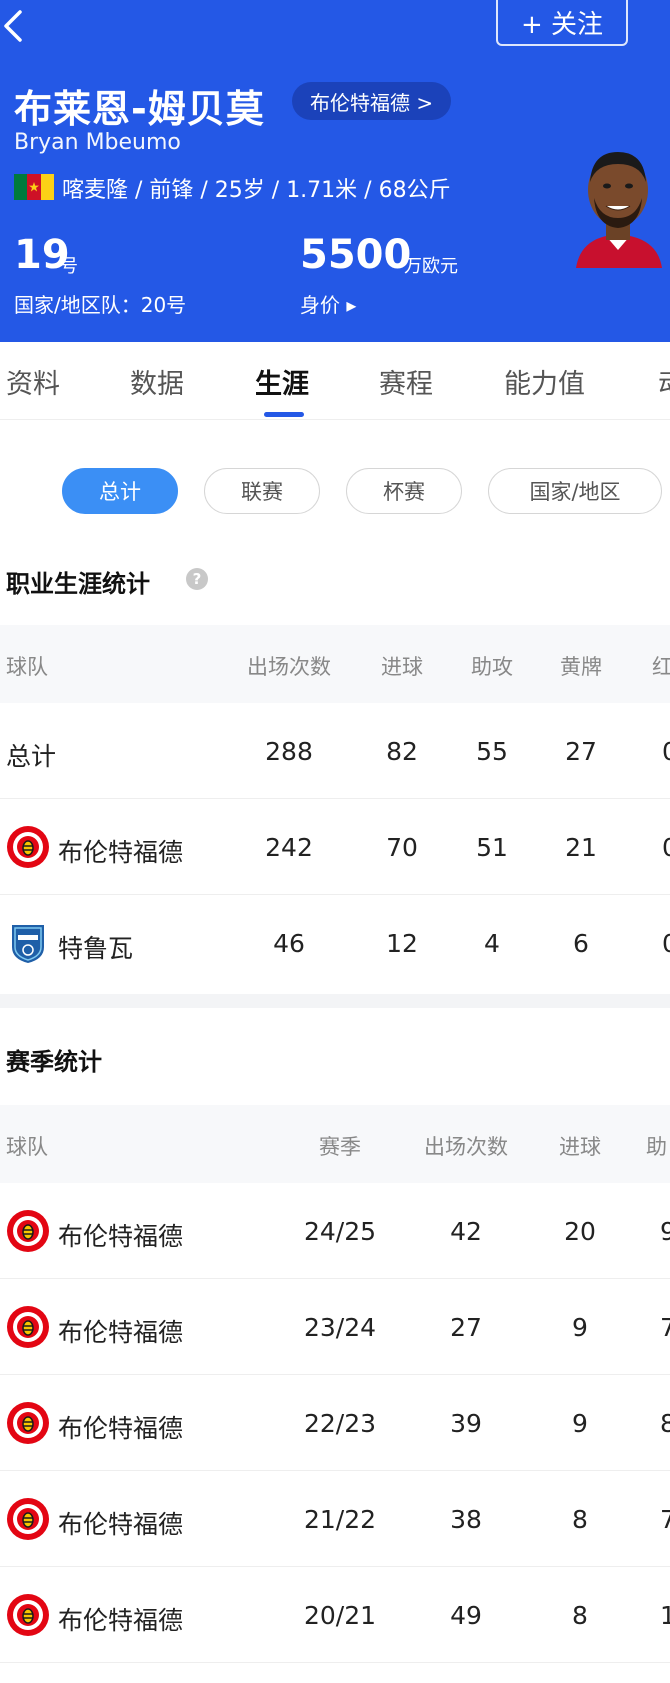  I want to click on apps-value: 46, so click(289, 943).